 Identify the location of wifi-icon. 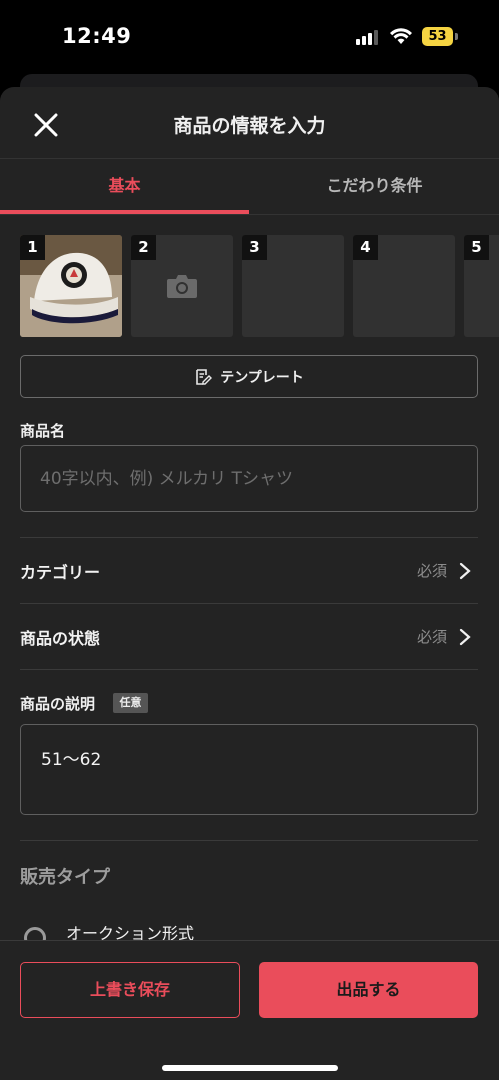
(401, 36).